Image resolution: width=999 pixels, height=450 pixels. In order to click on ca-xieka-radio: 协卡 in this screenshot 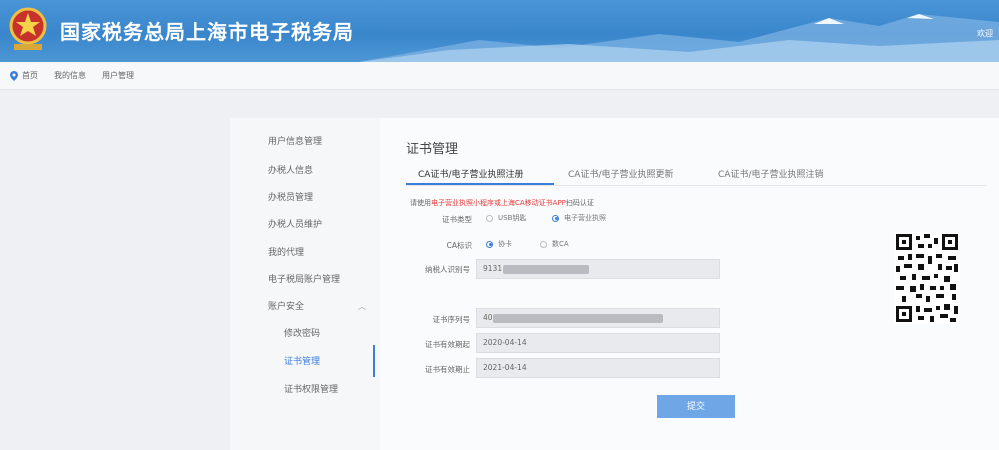, I will do `click(499, 244)`.